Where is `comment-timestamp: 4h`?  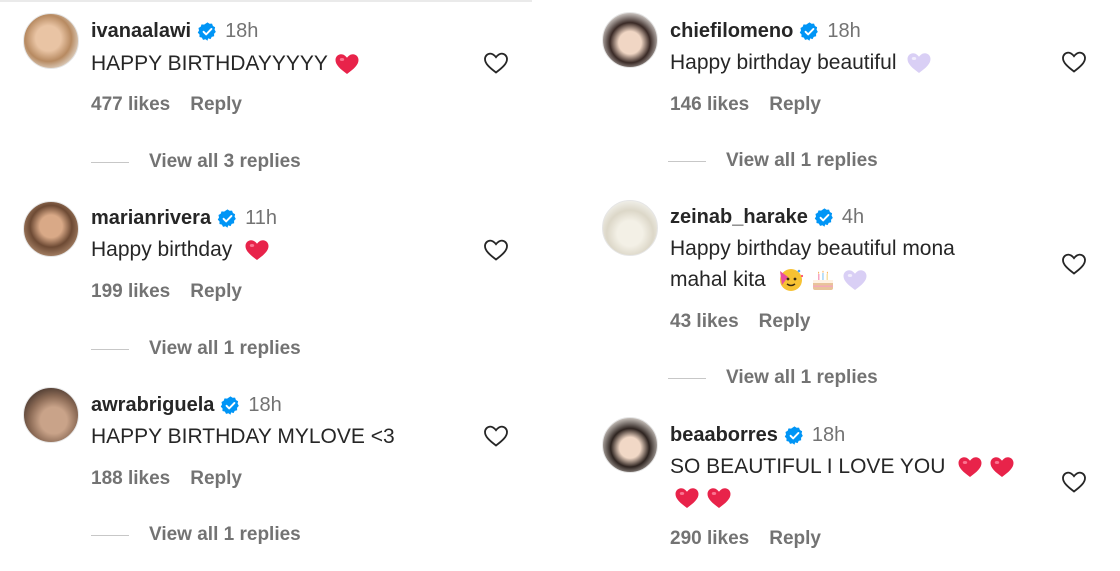 comment-timestamp: 4h is located at coordinates (853, 217).